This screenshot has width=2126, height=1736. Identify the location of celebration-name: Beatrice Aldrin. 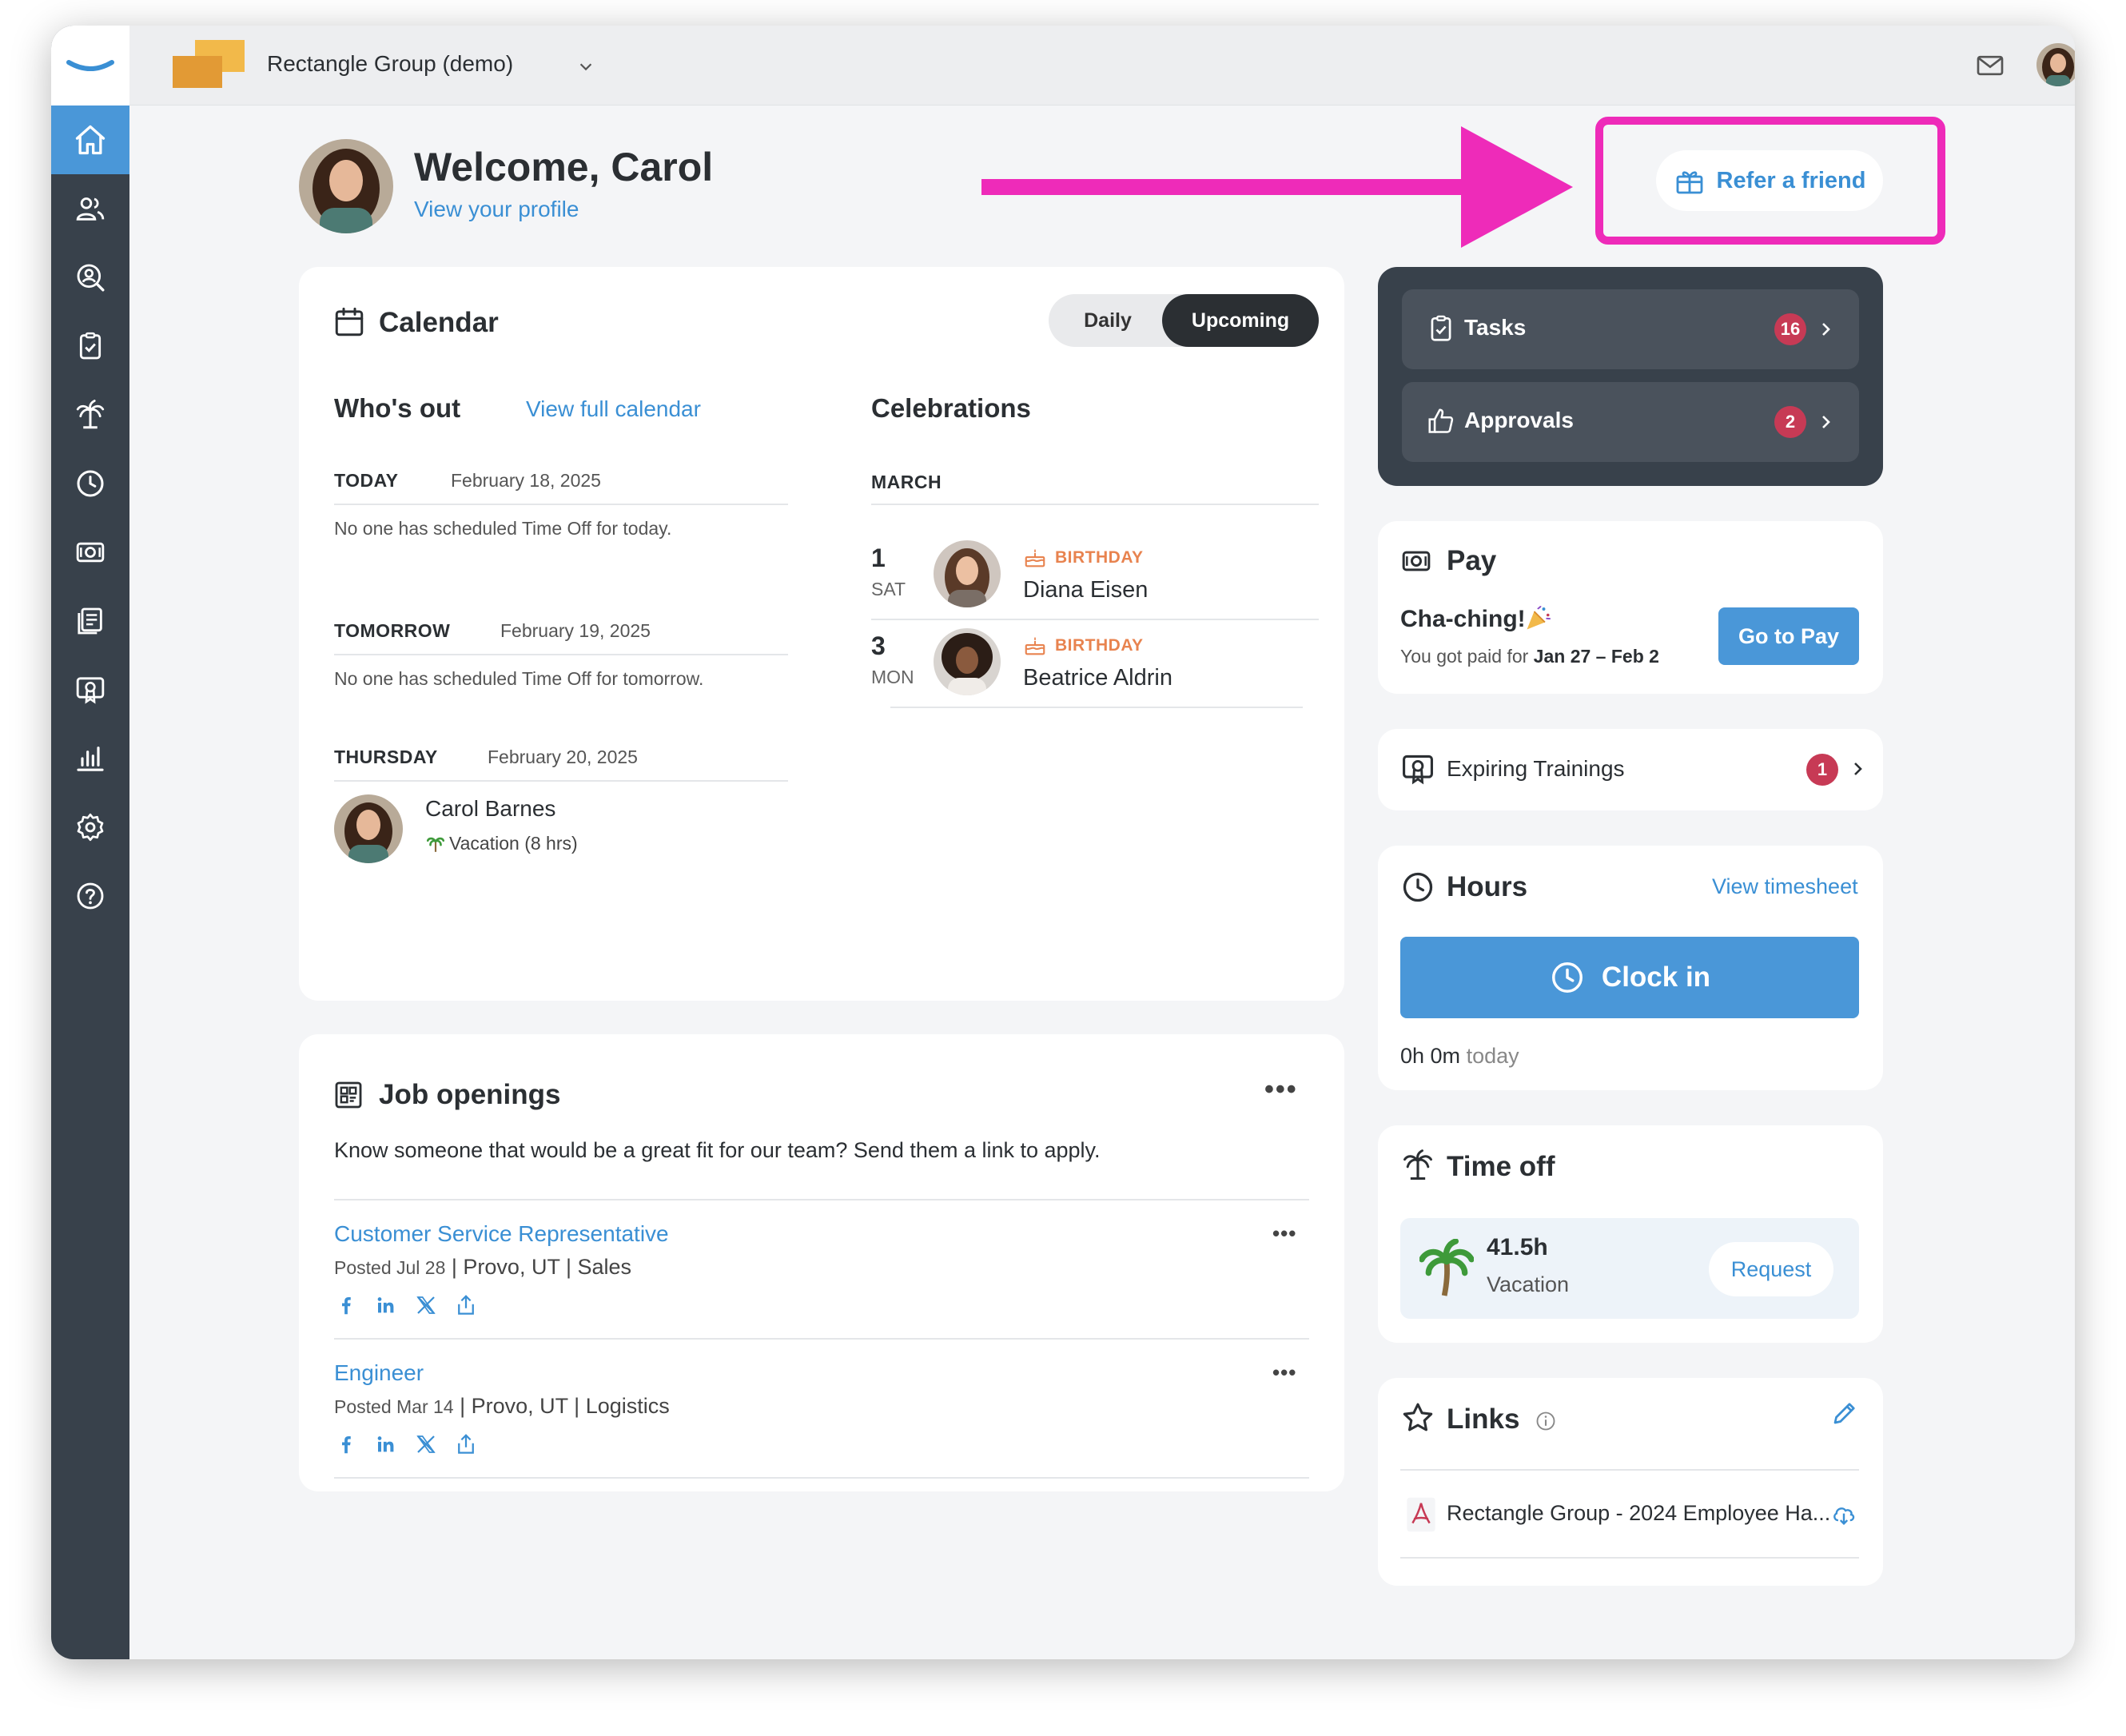
(1097, 678).